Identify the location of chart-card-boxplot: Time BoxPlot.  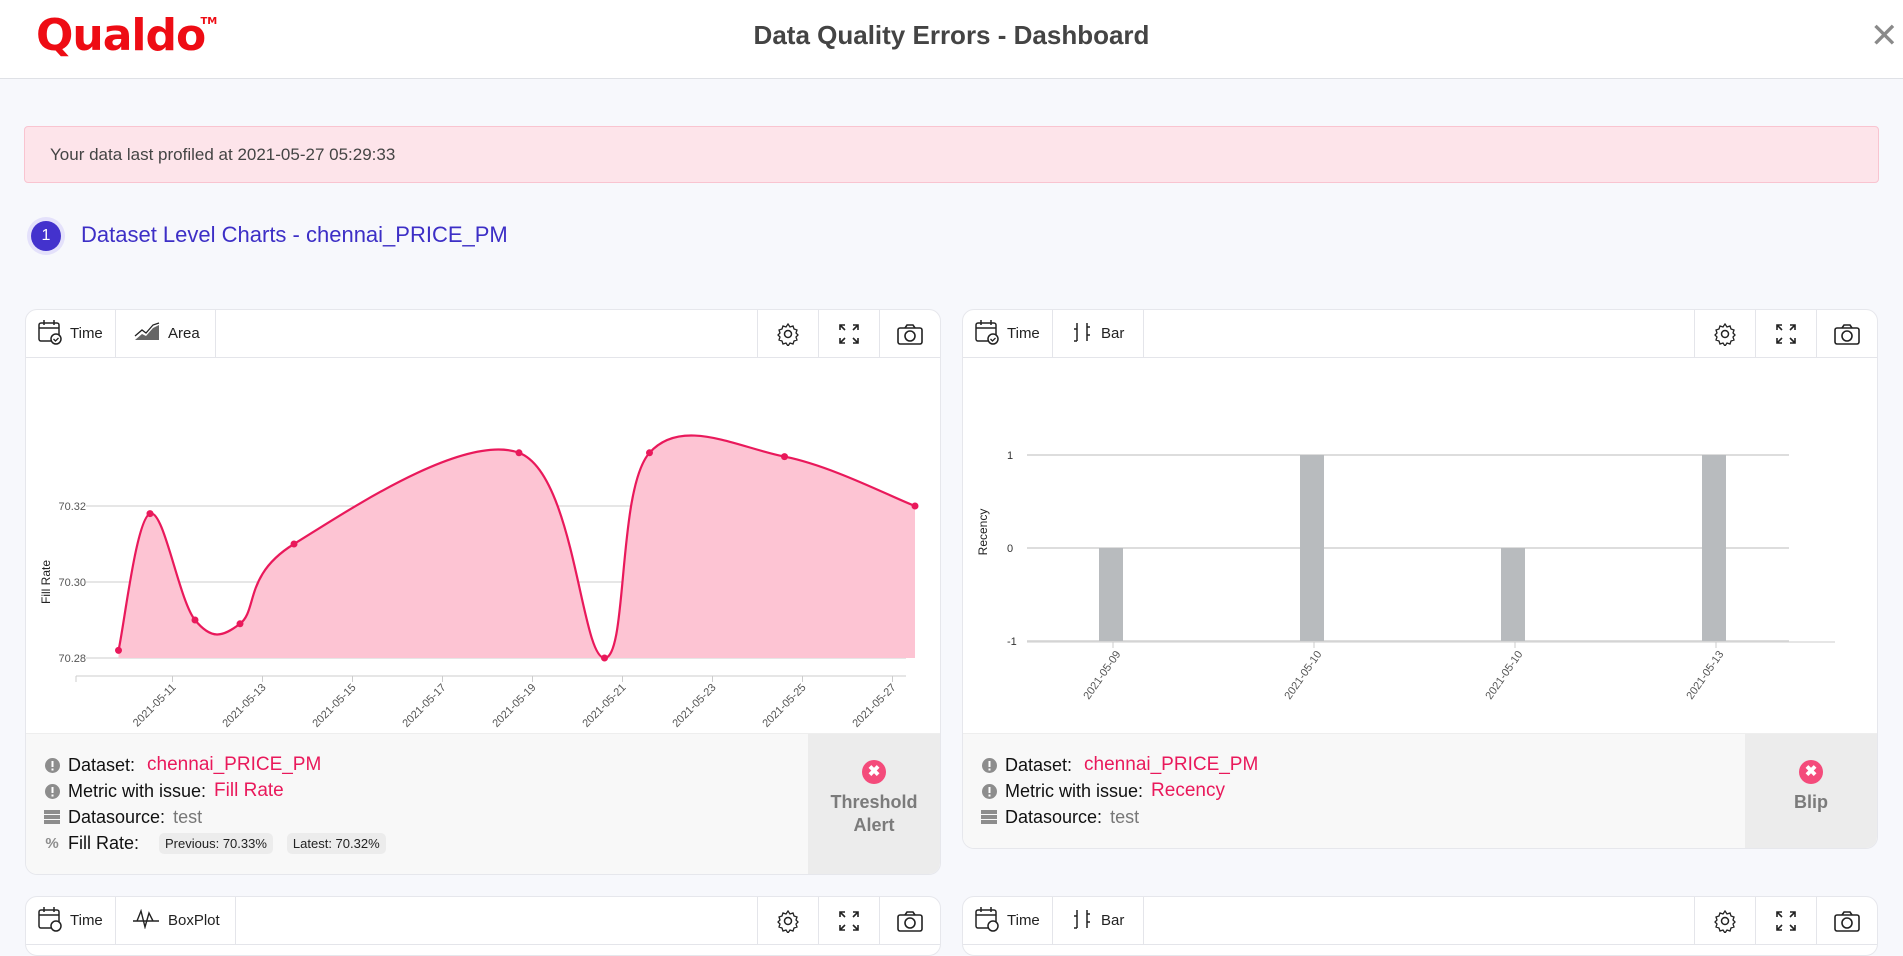
(483, 926).